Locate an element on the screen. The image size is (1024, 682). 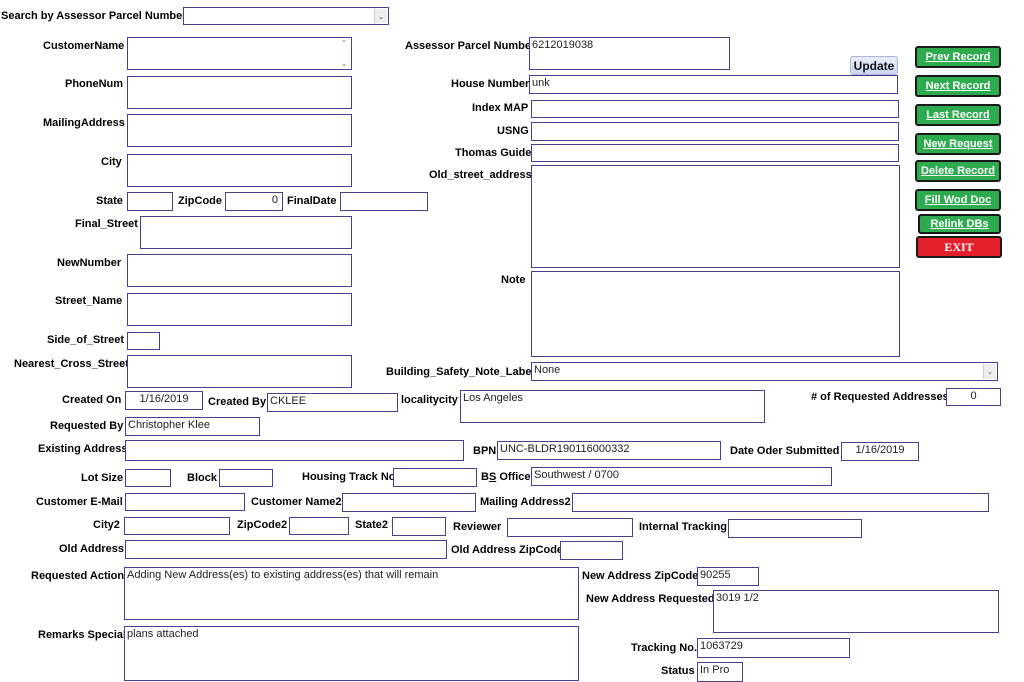
phone-num-field is located at coordinates (239, 92).